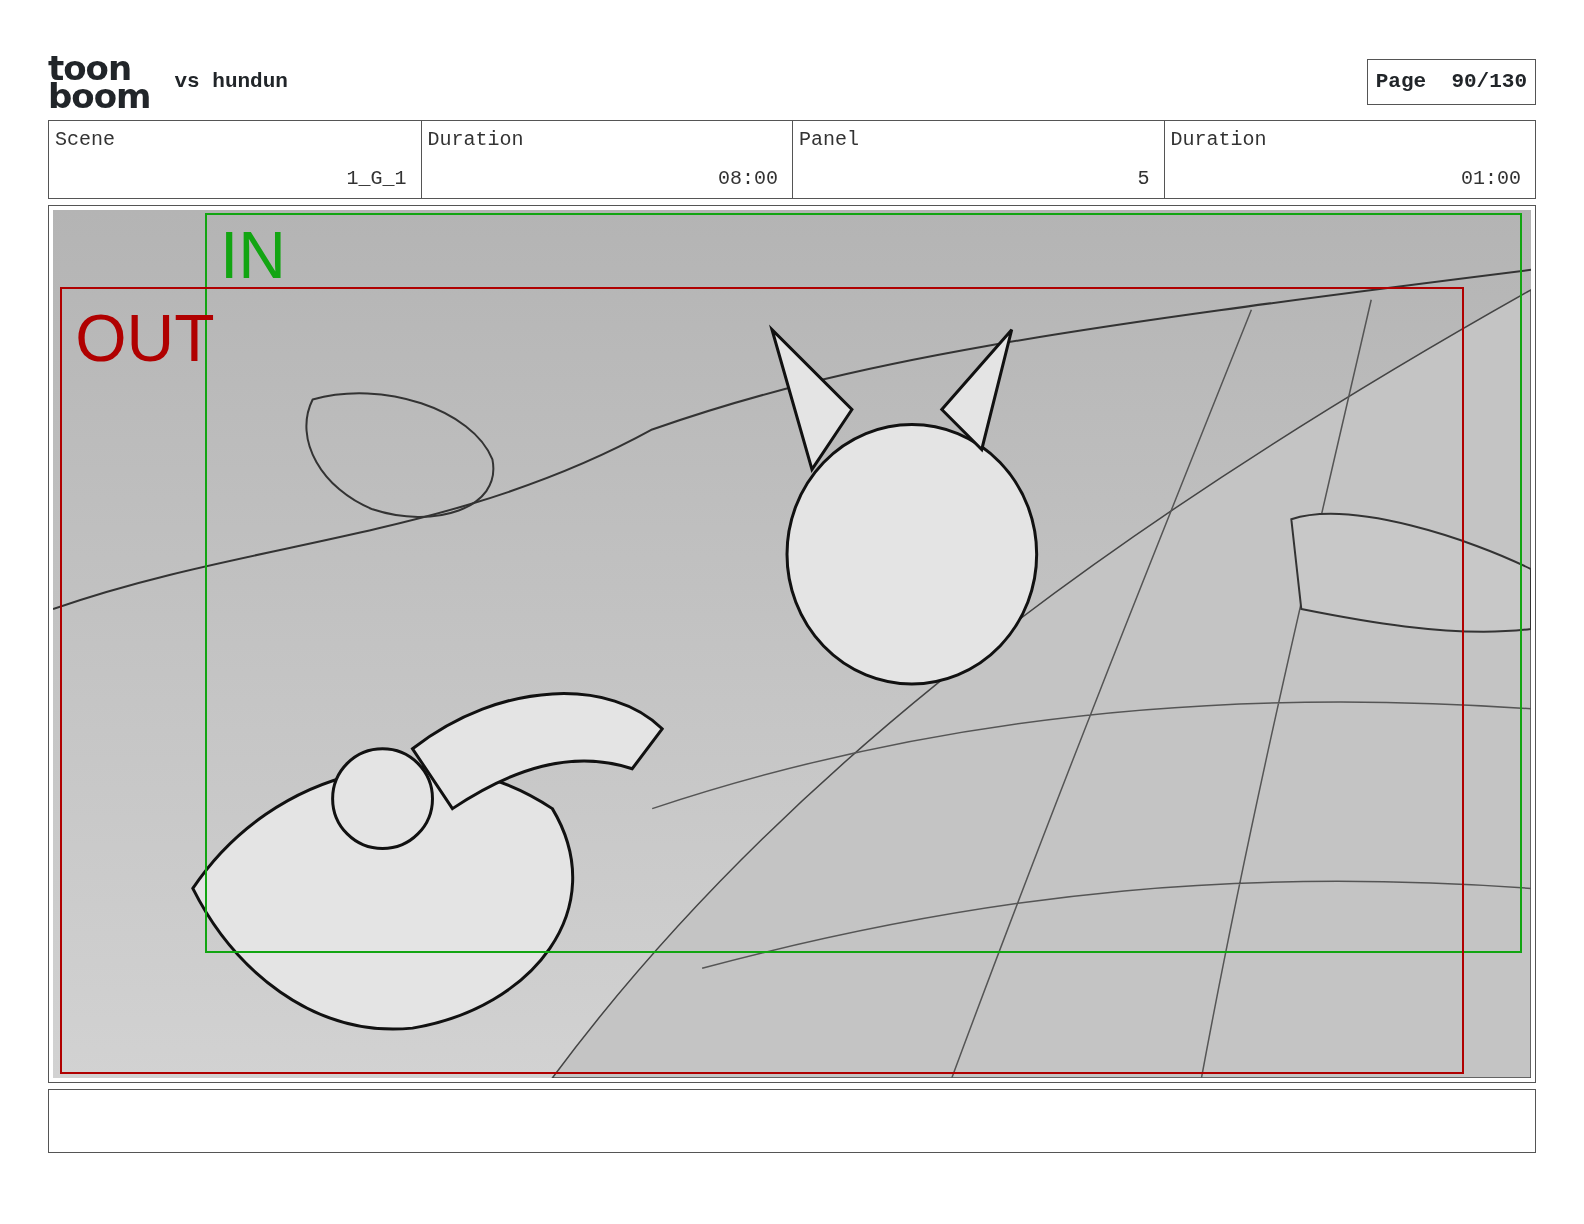 The width and height of the screenshot is (1584, 1224). Describe the element at coordinates (1143, 179) in the screenshot. I see `field-value: 5` at that location.